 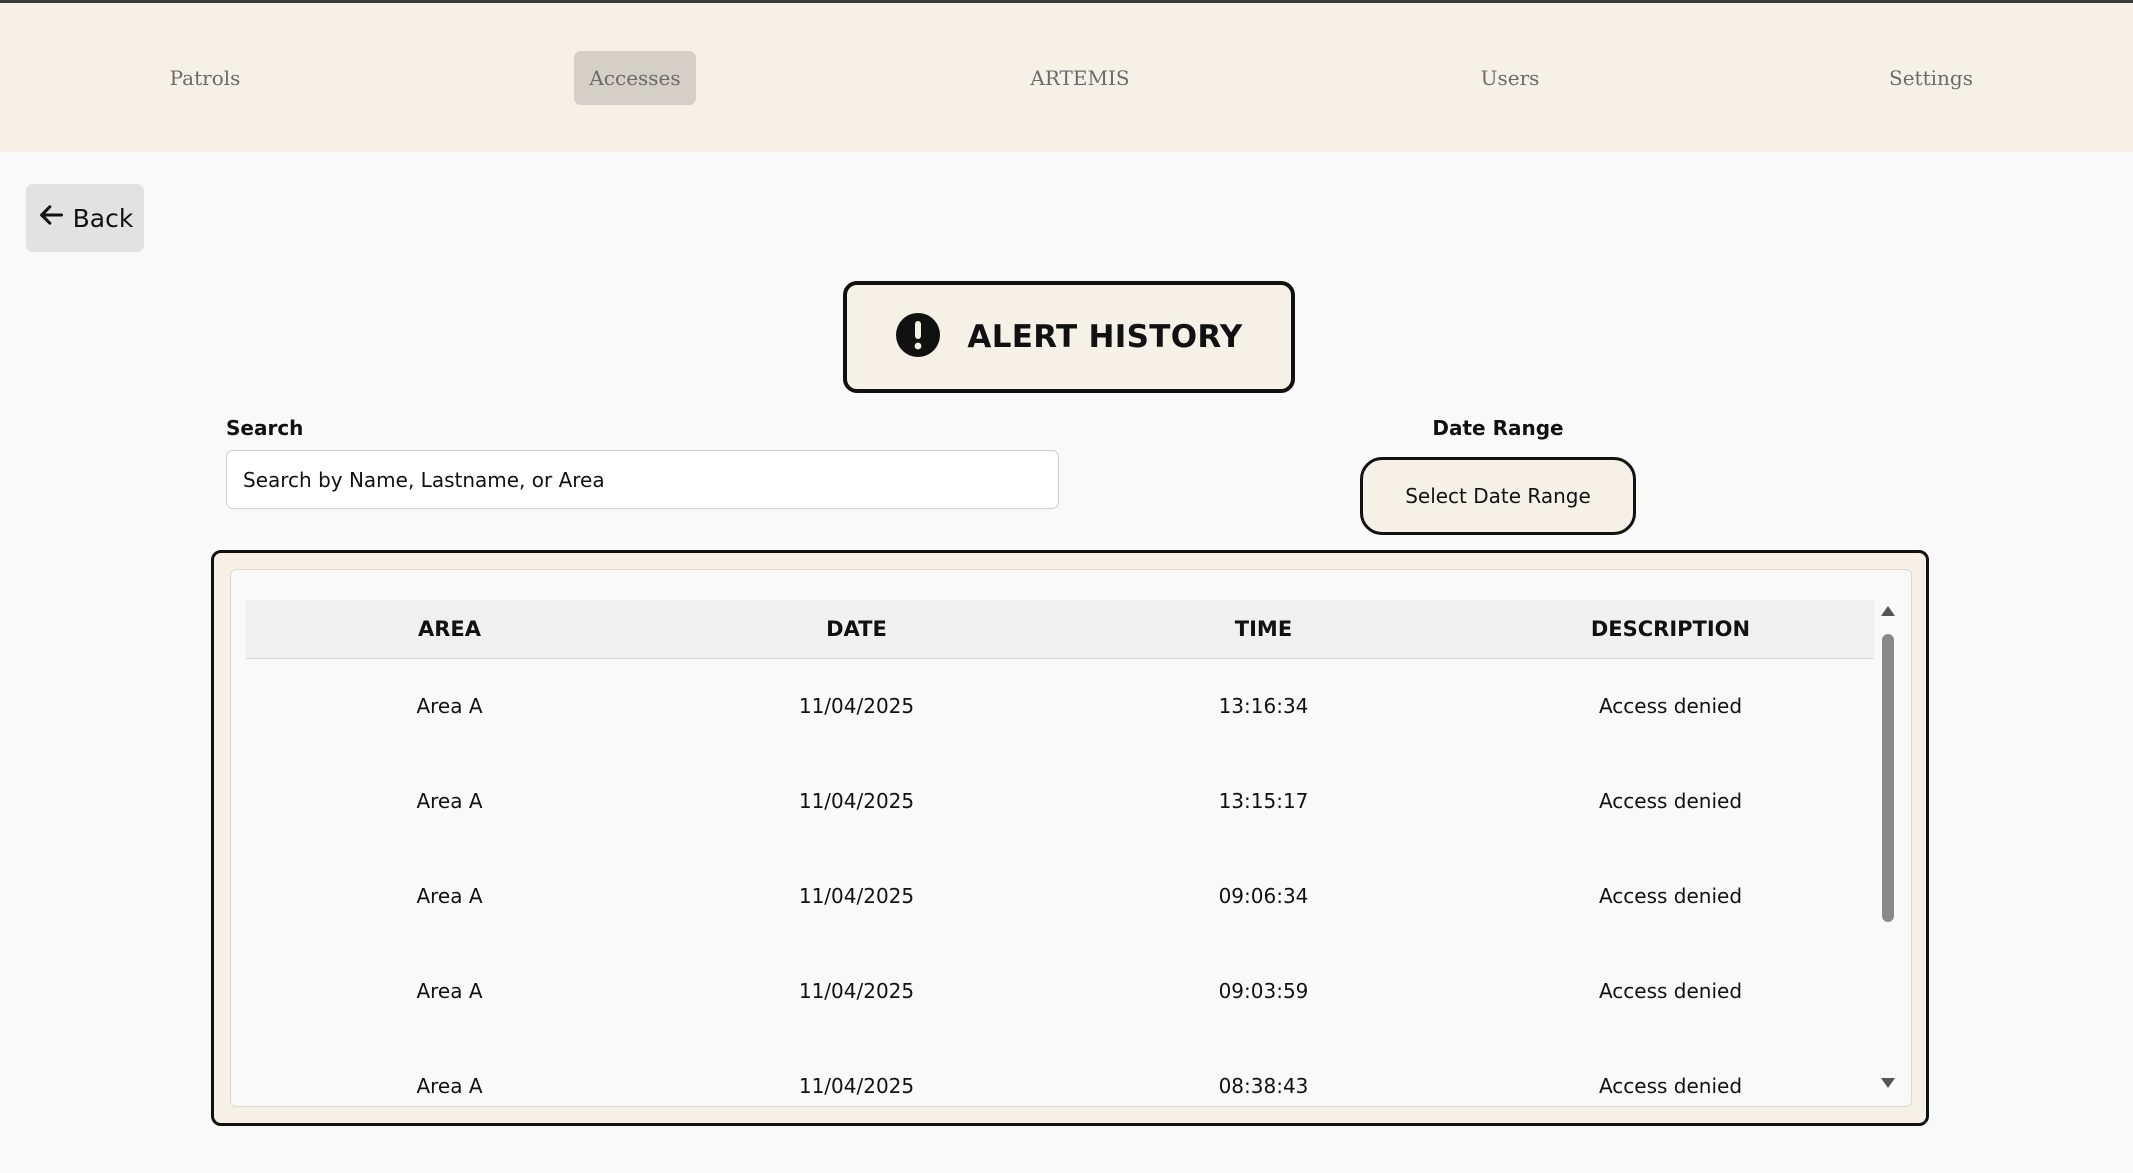 What do you see at coordinates (1263, 629) in the screenshot?
I see `column-header-time: TIME` at bounding box center [1263, 629].